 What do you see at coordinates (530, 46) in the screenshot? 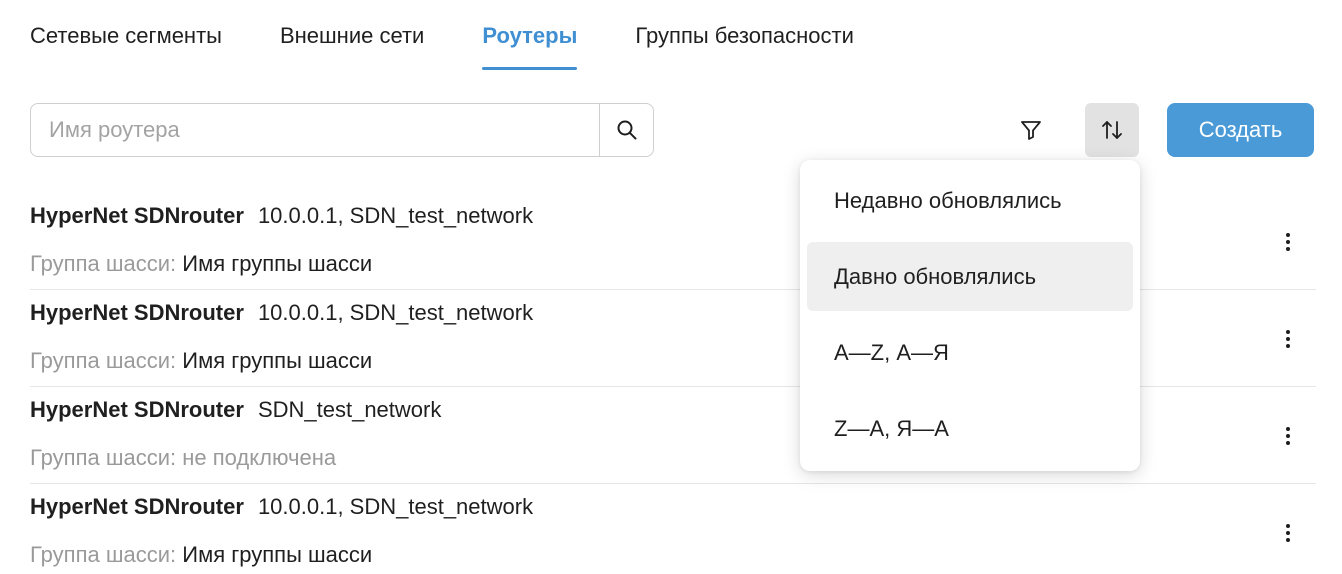
I see `tab-routers: Роутеры` at bounding box center [530, 46].